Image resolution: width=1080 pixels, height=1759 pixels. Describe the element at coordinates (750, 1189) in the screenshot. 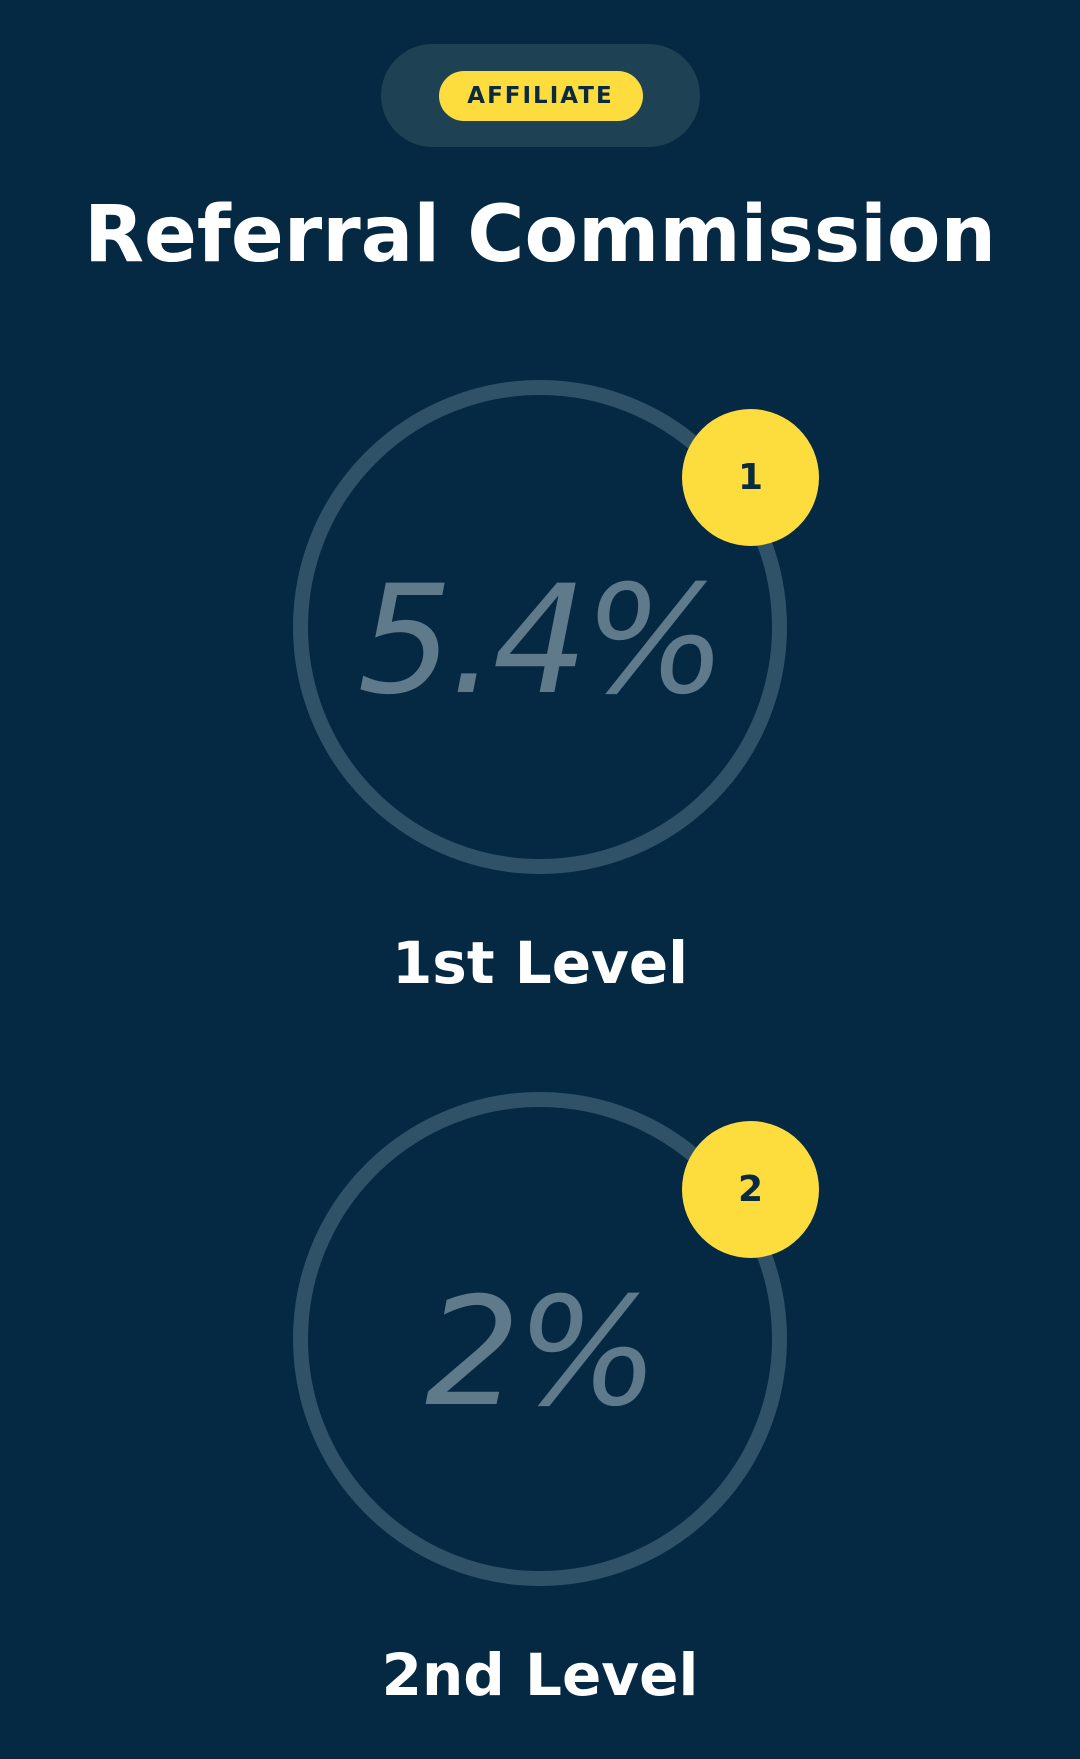

I see `level-number-badge: 2` at that location.